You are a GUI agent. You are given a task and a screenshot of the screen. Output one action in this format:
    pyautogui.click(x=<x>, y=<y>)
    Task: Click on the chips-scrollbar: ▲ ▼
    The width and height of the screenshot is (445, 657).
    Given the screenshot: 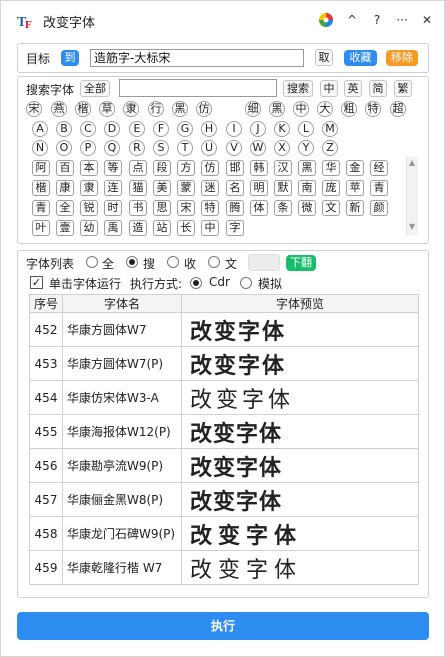 What is the action you would take?
    pyautogui.click(x=412, y=196)
    